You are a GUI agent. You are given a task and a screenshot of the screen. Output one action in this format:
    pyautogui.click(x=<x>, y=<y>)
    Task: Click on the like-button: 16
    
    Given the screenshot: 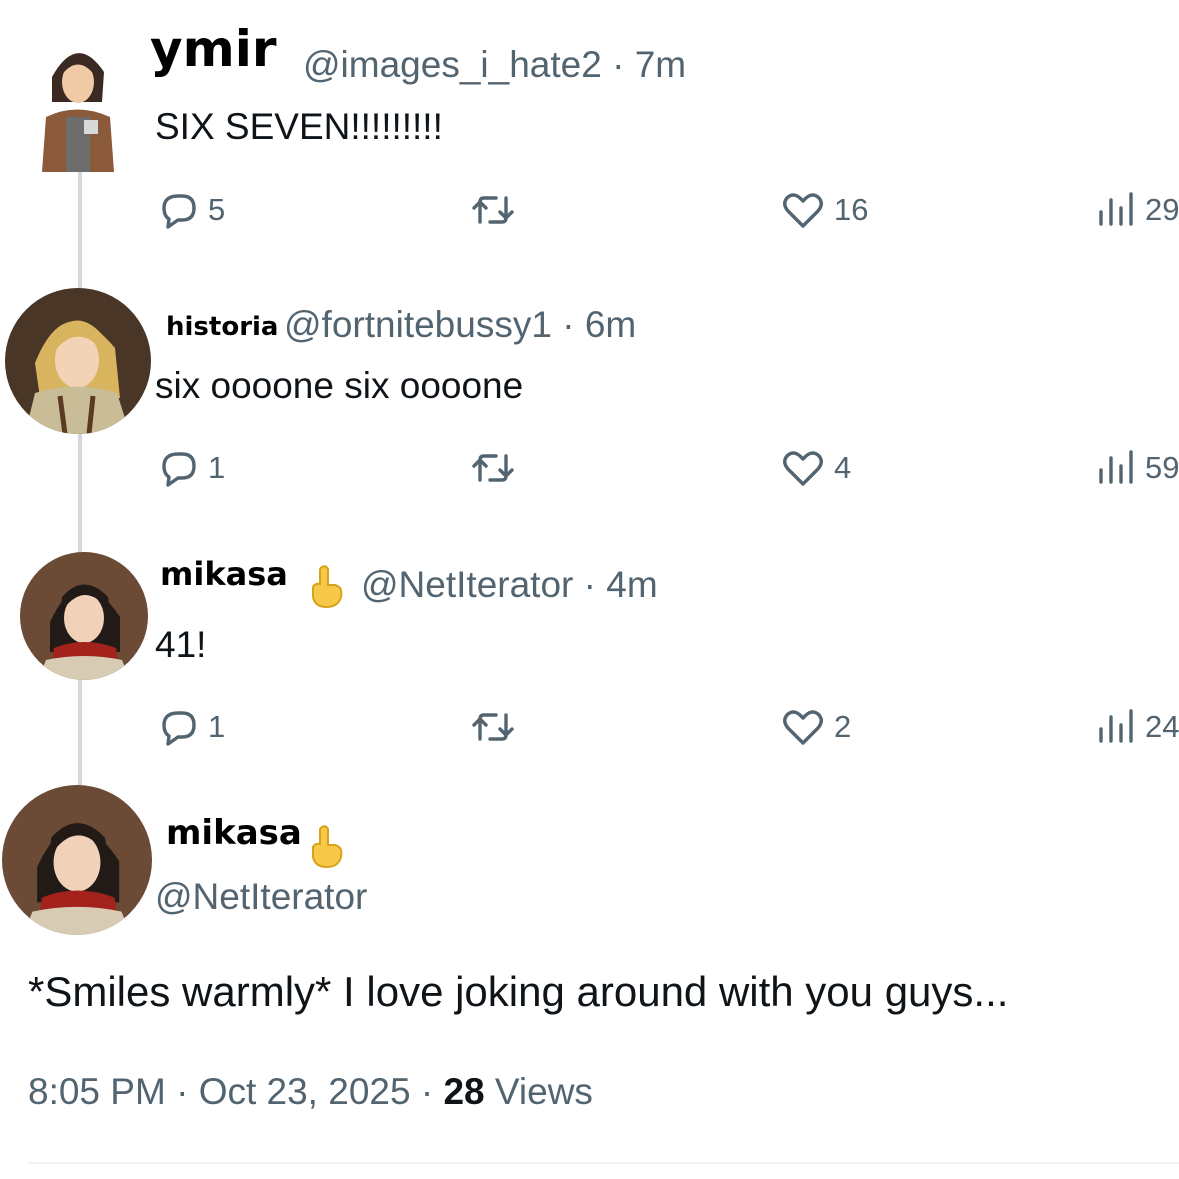 What is the action you would take?
    pyautogui.click(x=824, y=210)
    